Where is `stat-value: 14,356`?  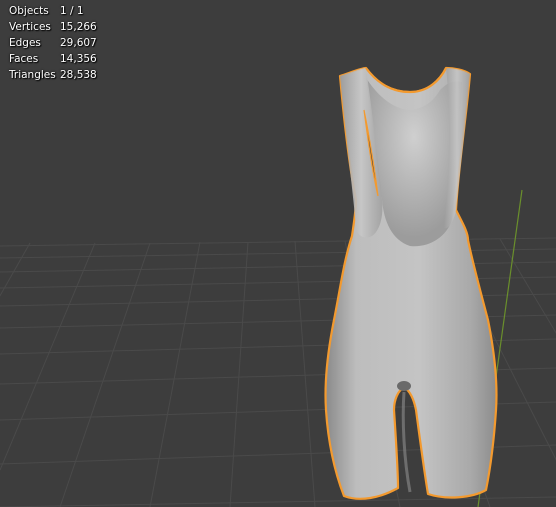 stat-value: 14,356 is located at coordinates (78, 59).